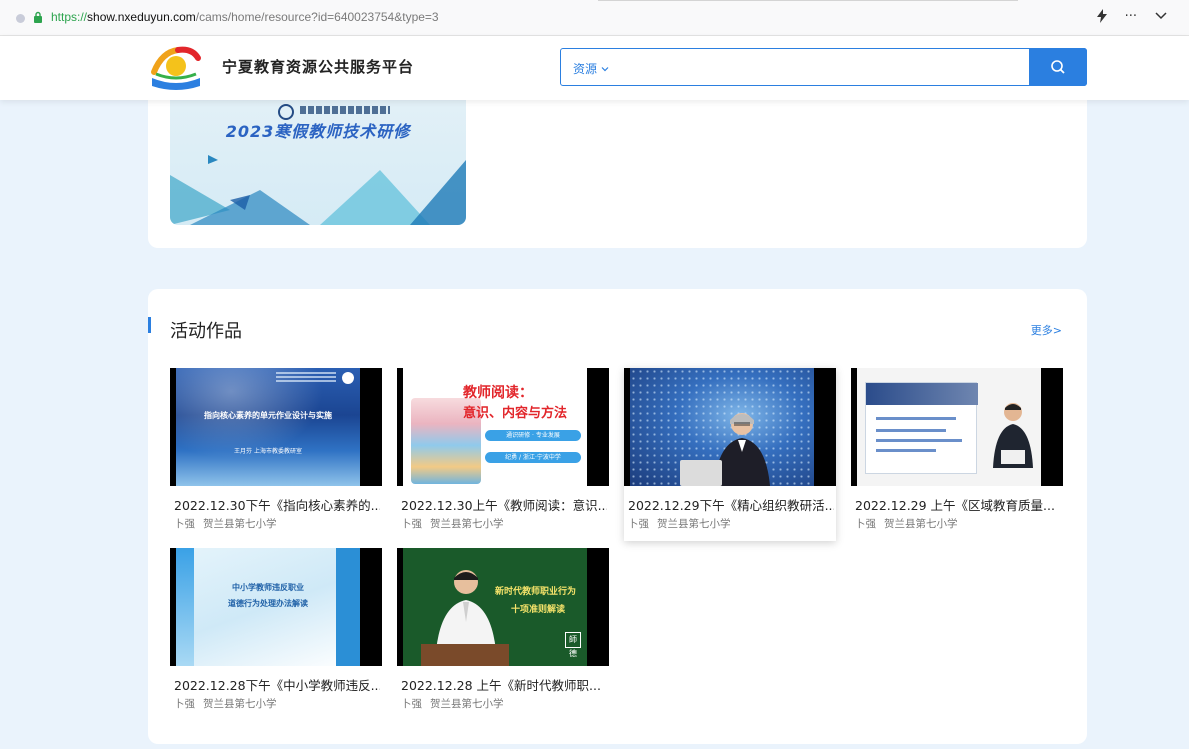  I want to click on laptop-graphic, so click(701, 473).